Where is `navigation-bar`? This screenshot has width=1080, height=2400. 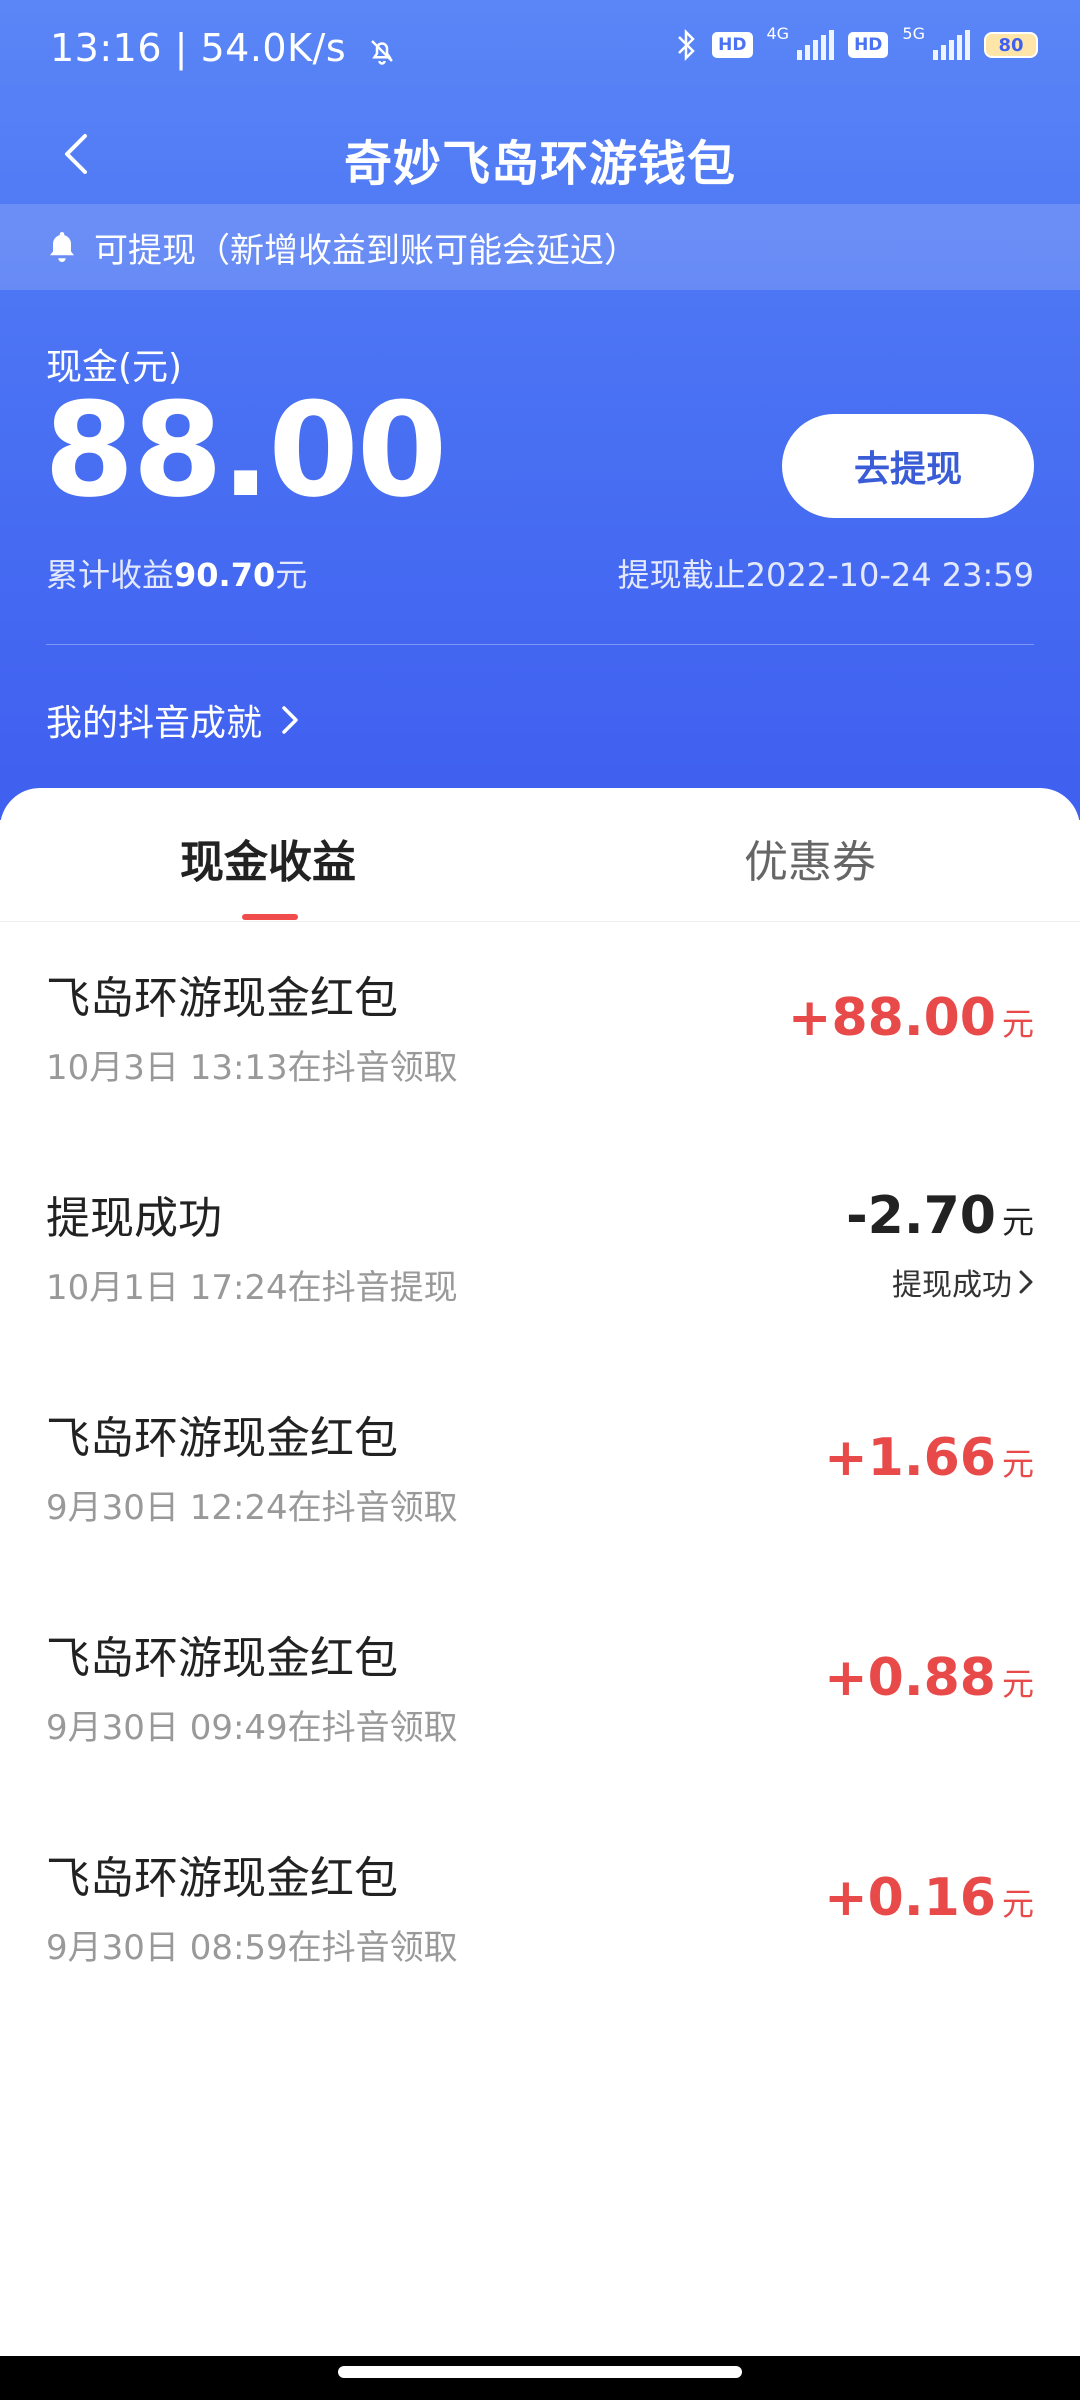
navigation-bar is located at coordinates (540, 2378).